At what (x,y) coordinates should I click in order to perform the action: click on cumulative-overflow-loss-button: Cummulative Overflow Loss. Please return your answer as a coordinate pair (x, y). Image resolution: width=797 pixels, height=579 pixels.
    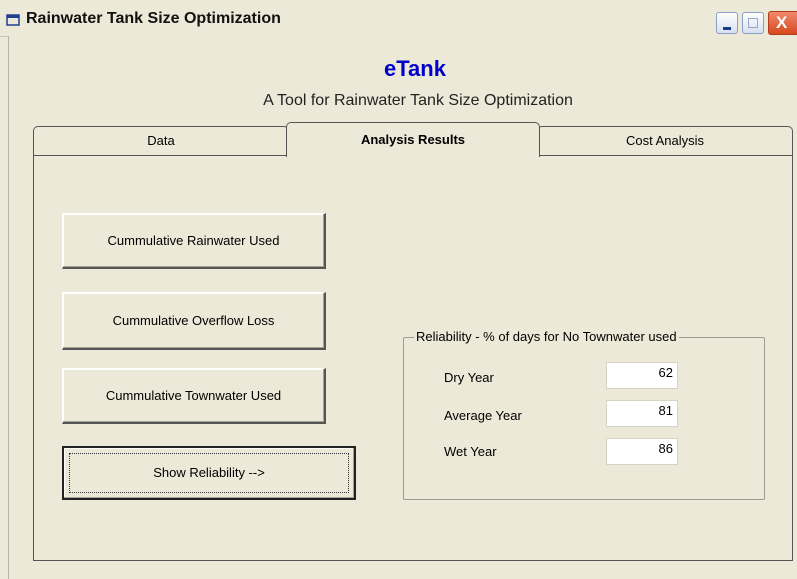
    Looking at the image, I should click on (194, 321).